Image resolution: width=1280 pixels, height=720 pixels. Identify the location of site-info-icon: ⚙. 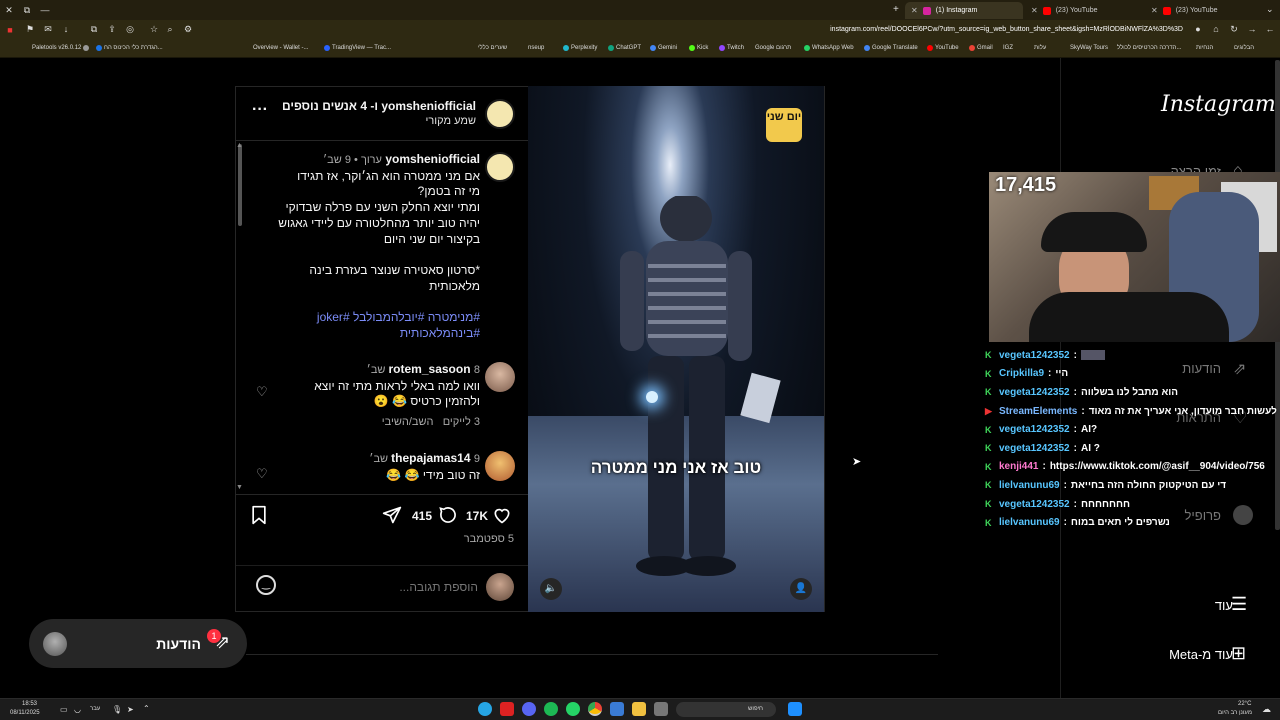
(188, 29).